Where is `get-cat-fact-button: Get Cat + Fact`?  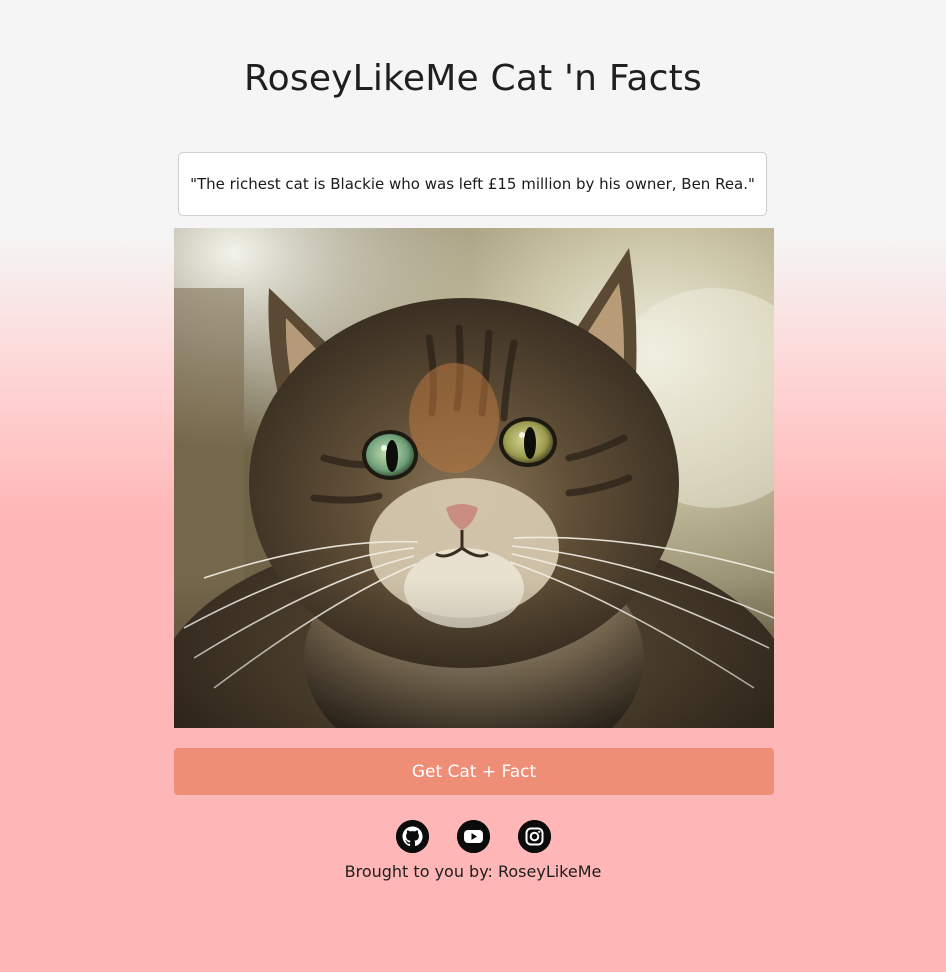
get-cat-fact-button: Get Cat + Fact is located at coordinates (474, 771).